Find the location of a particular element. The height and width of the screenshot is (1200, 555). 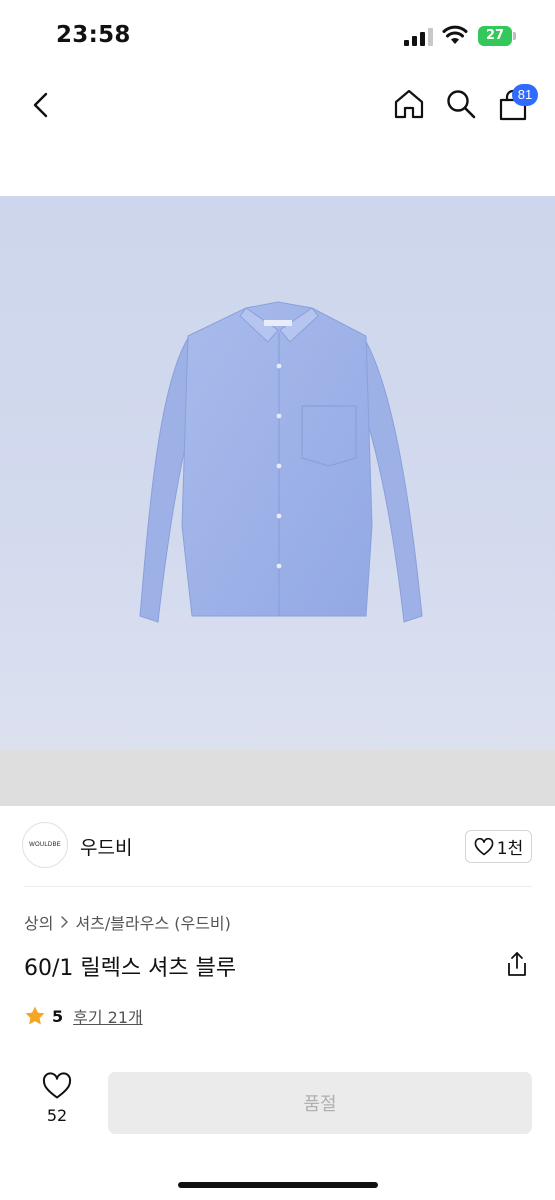

cart-button: 81 is located at coordinates (517, 104).